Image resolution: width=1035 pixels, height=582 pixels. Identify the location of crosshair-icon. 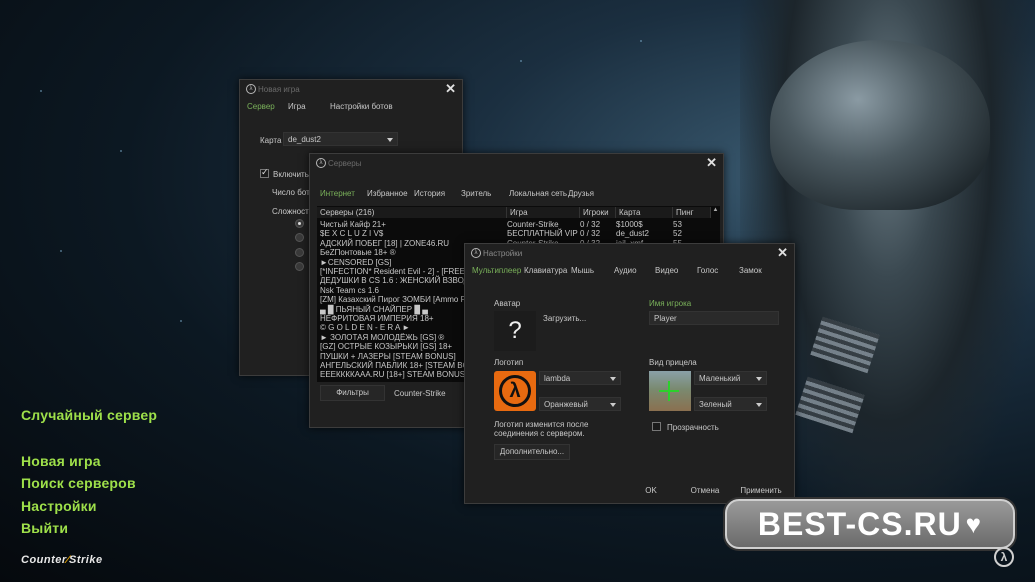
(669, 391).